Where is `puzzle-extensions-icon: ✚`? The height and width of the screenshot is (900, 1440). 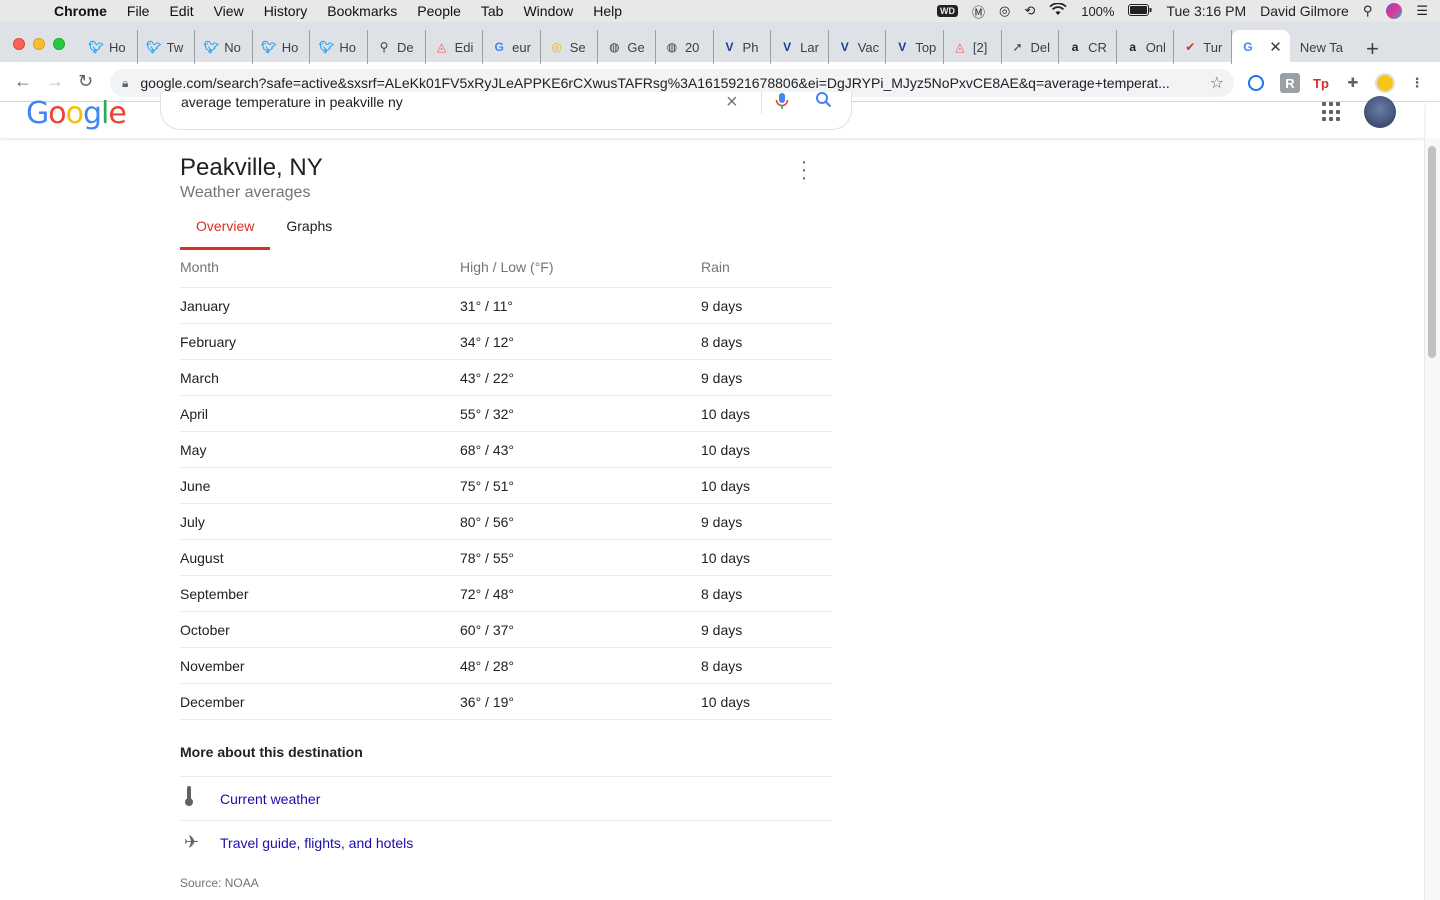
puzzle-extensions-icon: ✚ is located at coordinates (1353, 83).